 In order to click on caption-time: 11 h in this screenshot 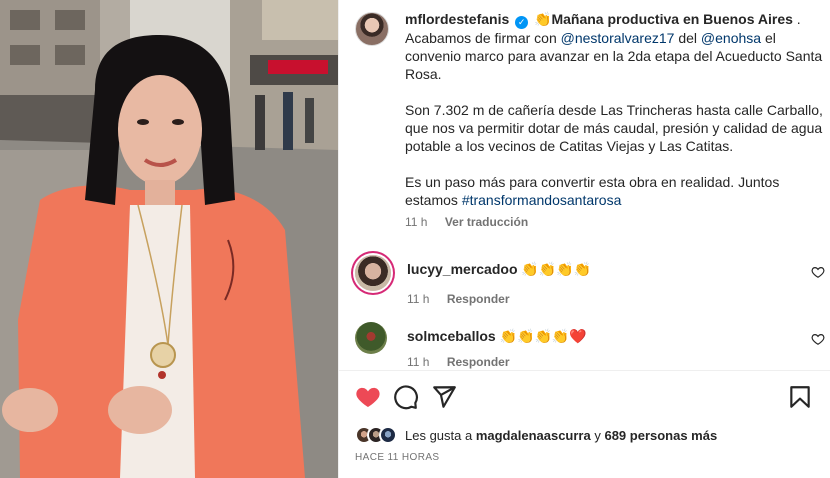, I will do `click(416, 222)`.